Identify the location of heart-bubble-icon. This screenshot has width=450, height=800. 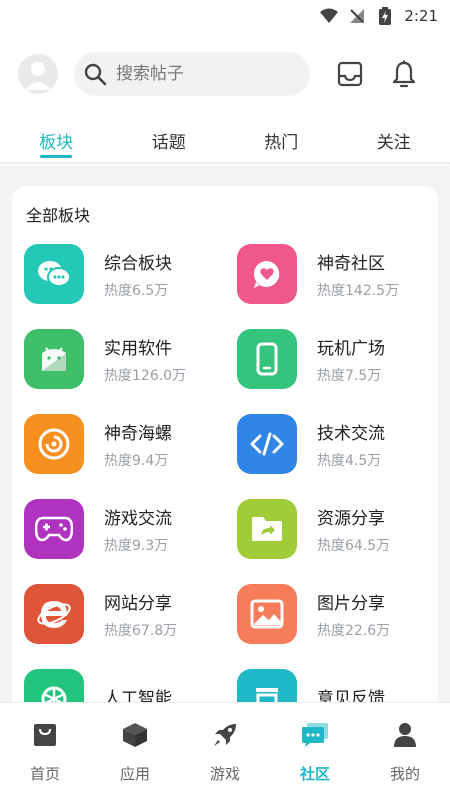
(267, 274).